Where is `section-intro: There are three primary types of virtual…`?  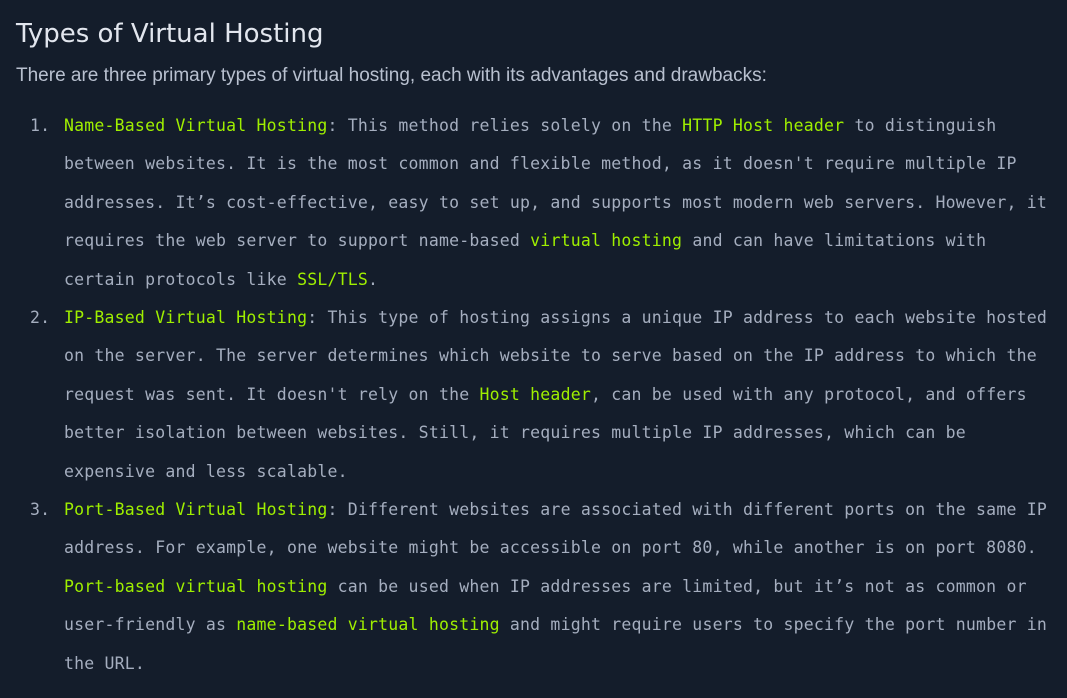 section-intro: There are three primary types of virtual… is located at coordinates (391, 75).